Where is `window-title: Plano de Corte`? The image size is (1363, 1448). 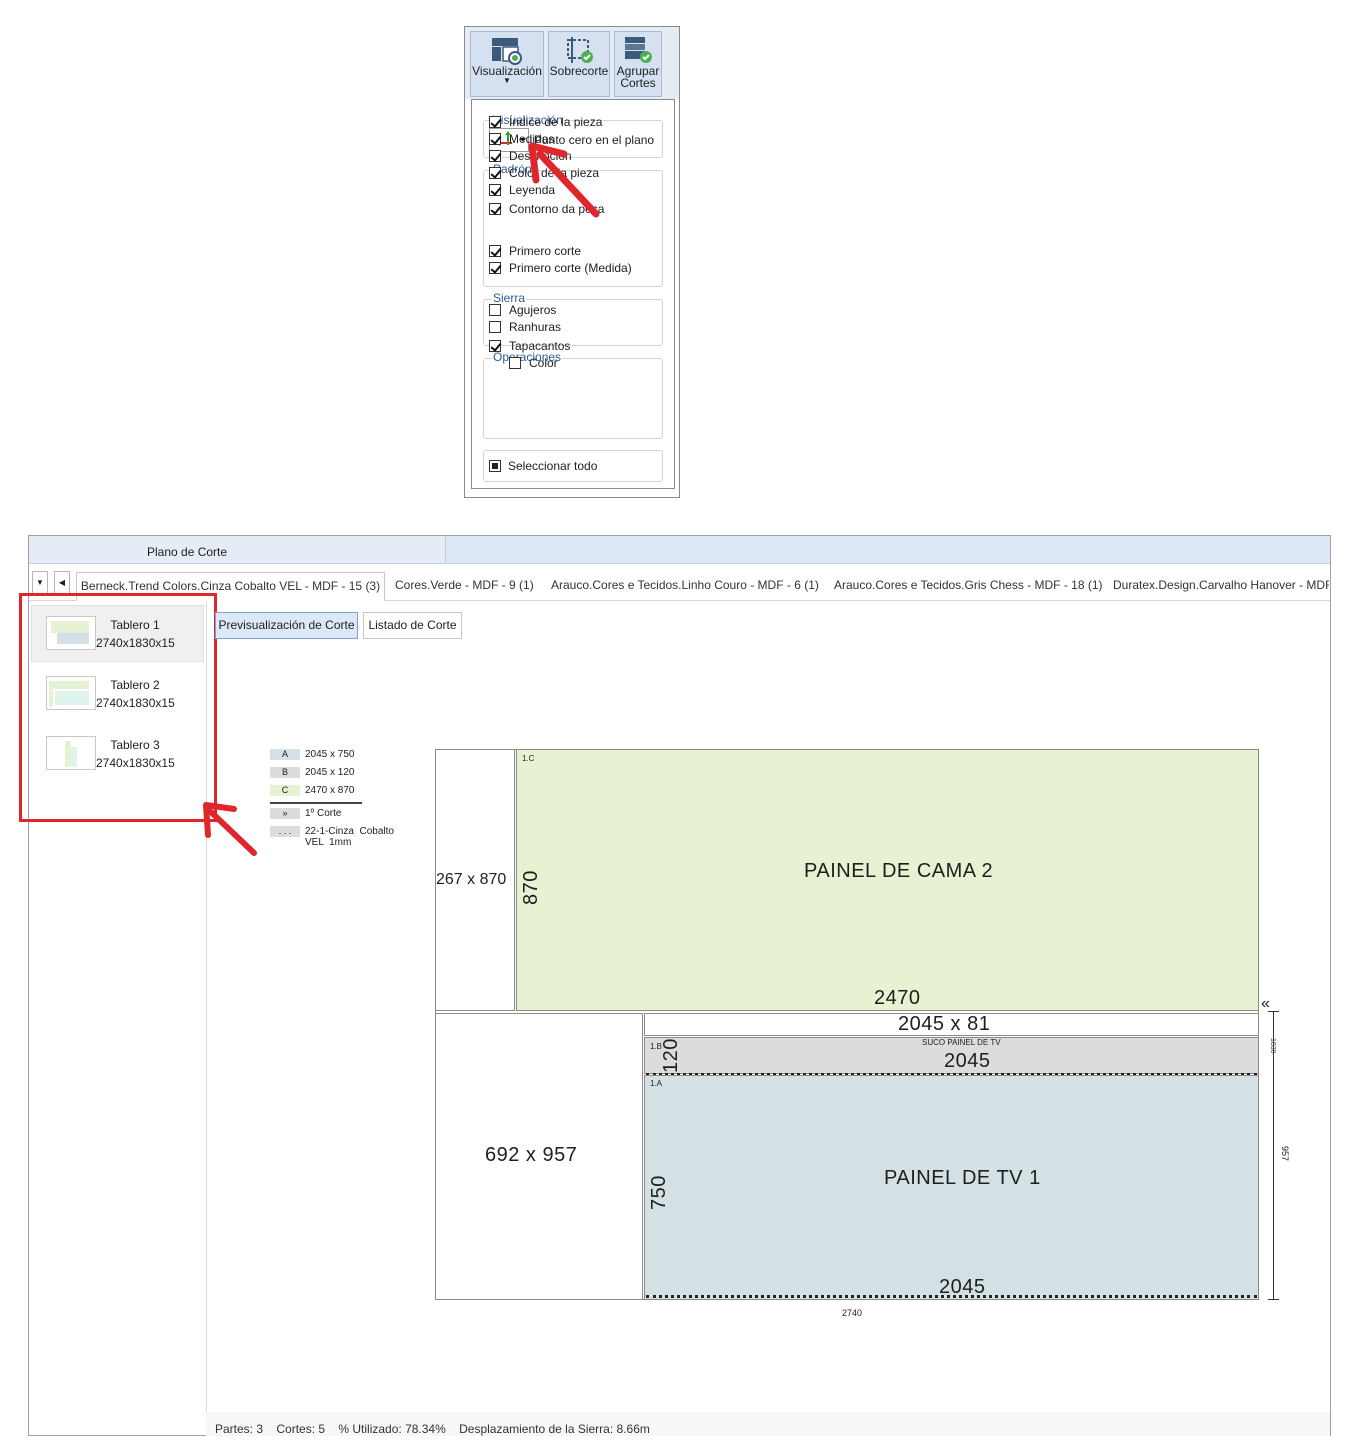 window-title: Plano de Corte is located at coordinates (187, 552).